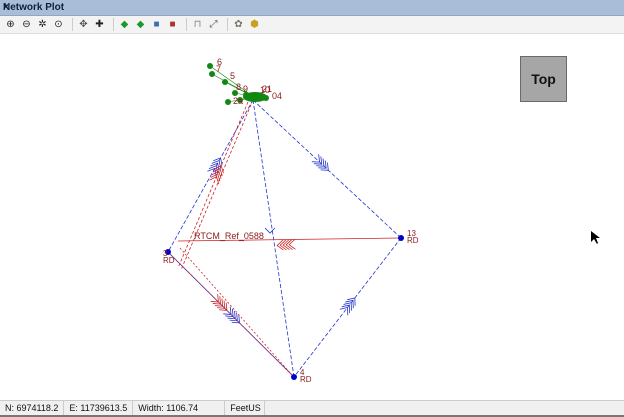 The height and width of the screenshot is (417, 624). I want to click on status-east: E: 11739613.5, so click(99, 408).